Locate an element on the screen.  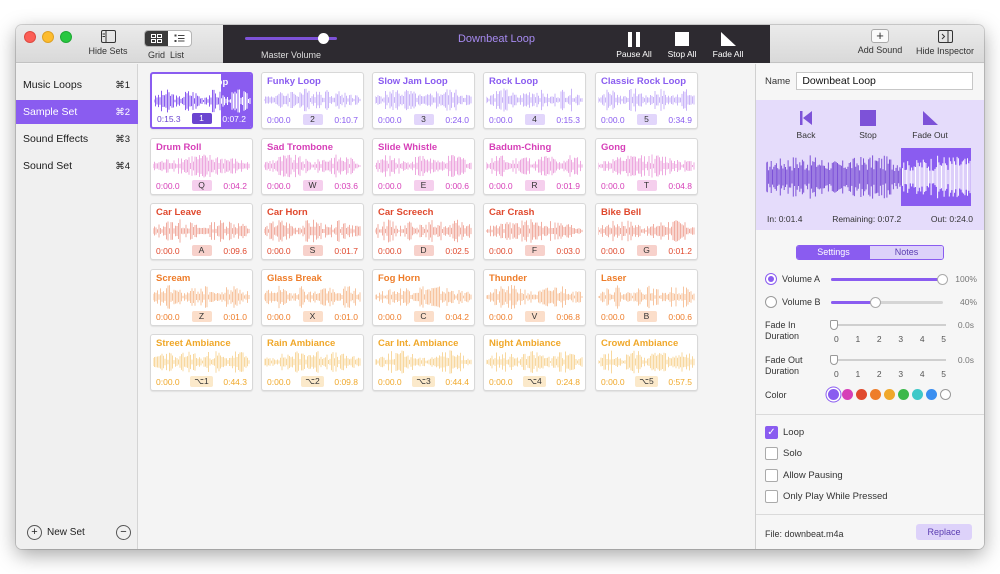
plus-circle-icon: + is located at coordinates (34, 532).